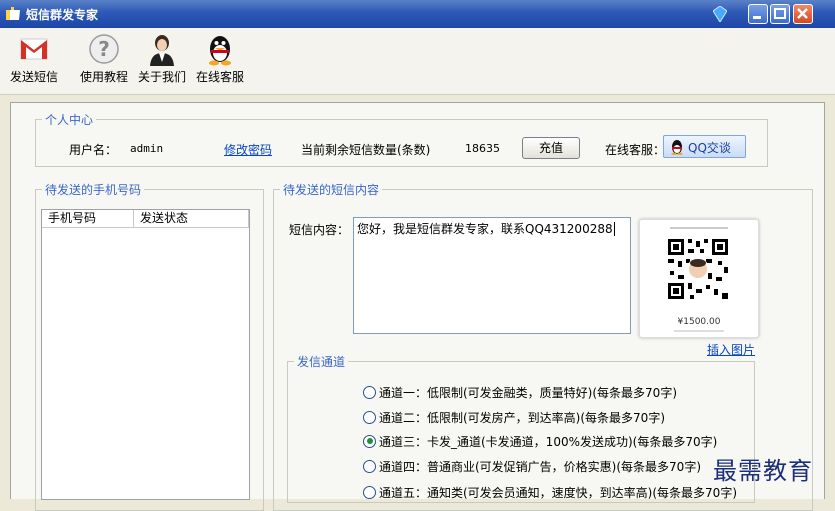  What do you see at coordinates (145, 354) in the screenshot?
I see `phone-list-table: 手机号码 发送状态` at bounding box center [145, 354].